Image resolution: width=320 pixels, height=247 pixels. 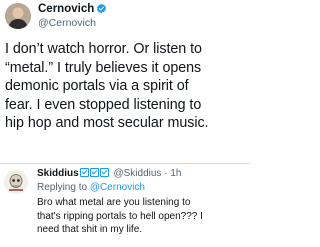 I want to click on reply-handle: @Skiddius, so click(x=137, y=173).